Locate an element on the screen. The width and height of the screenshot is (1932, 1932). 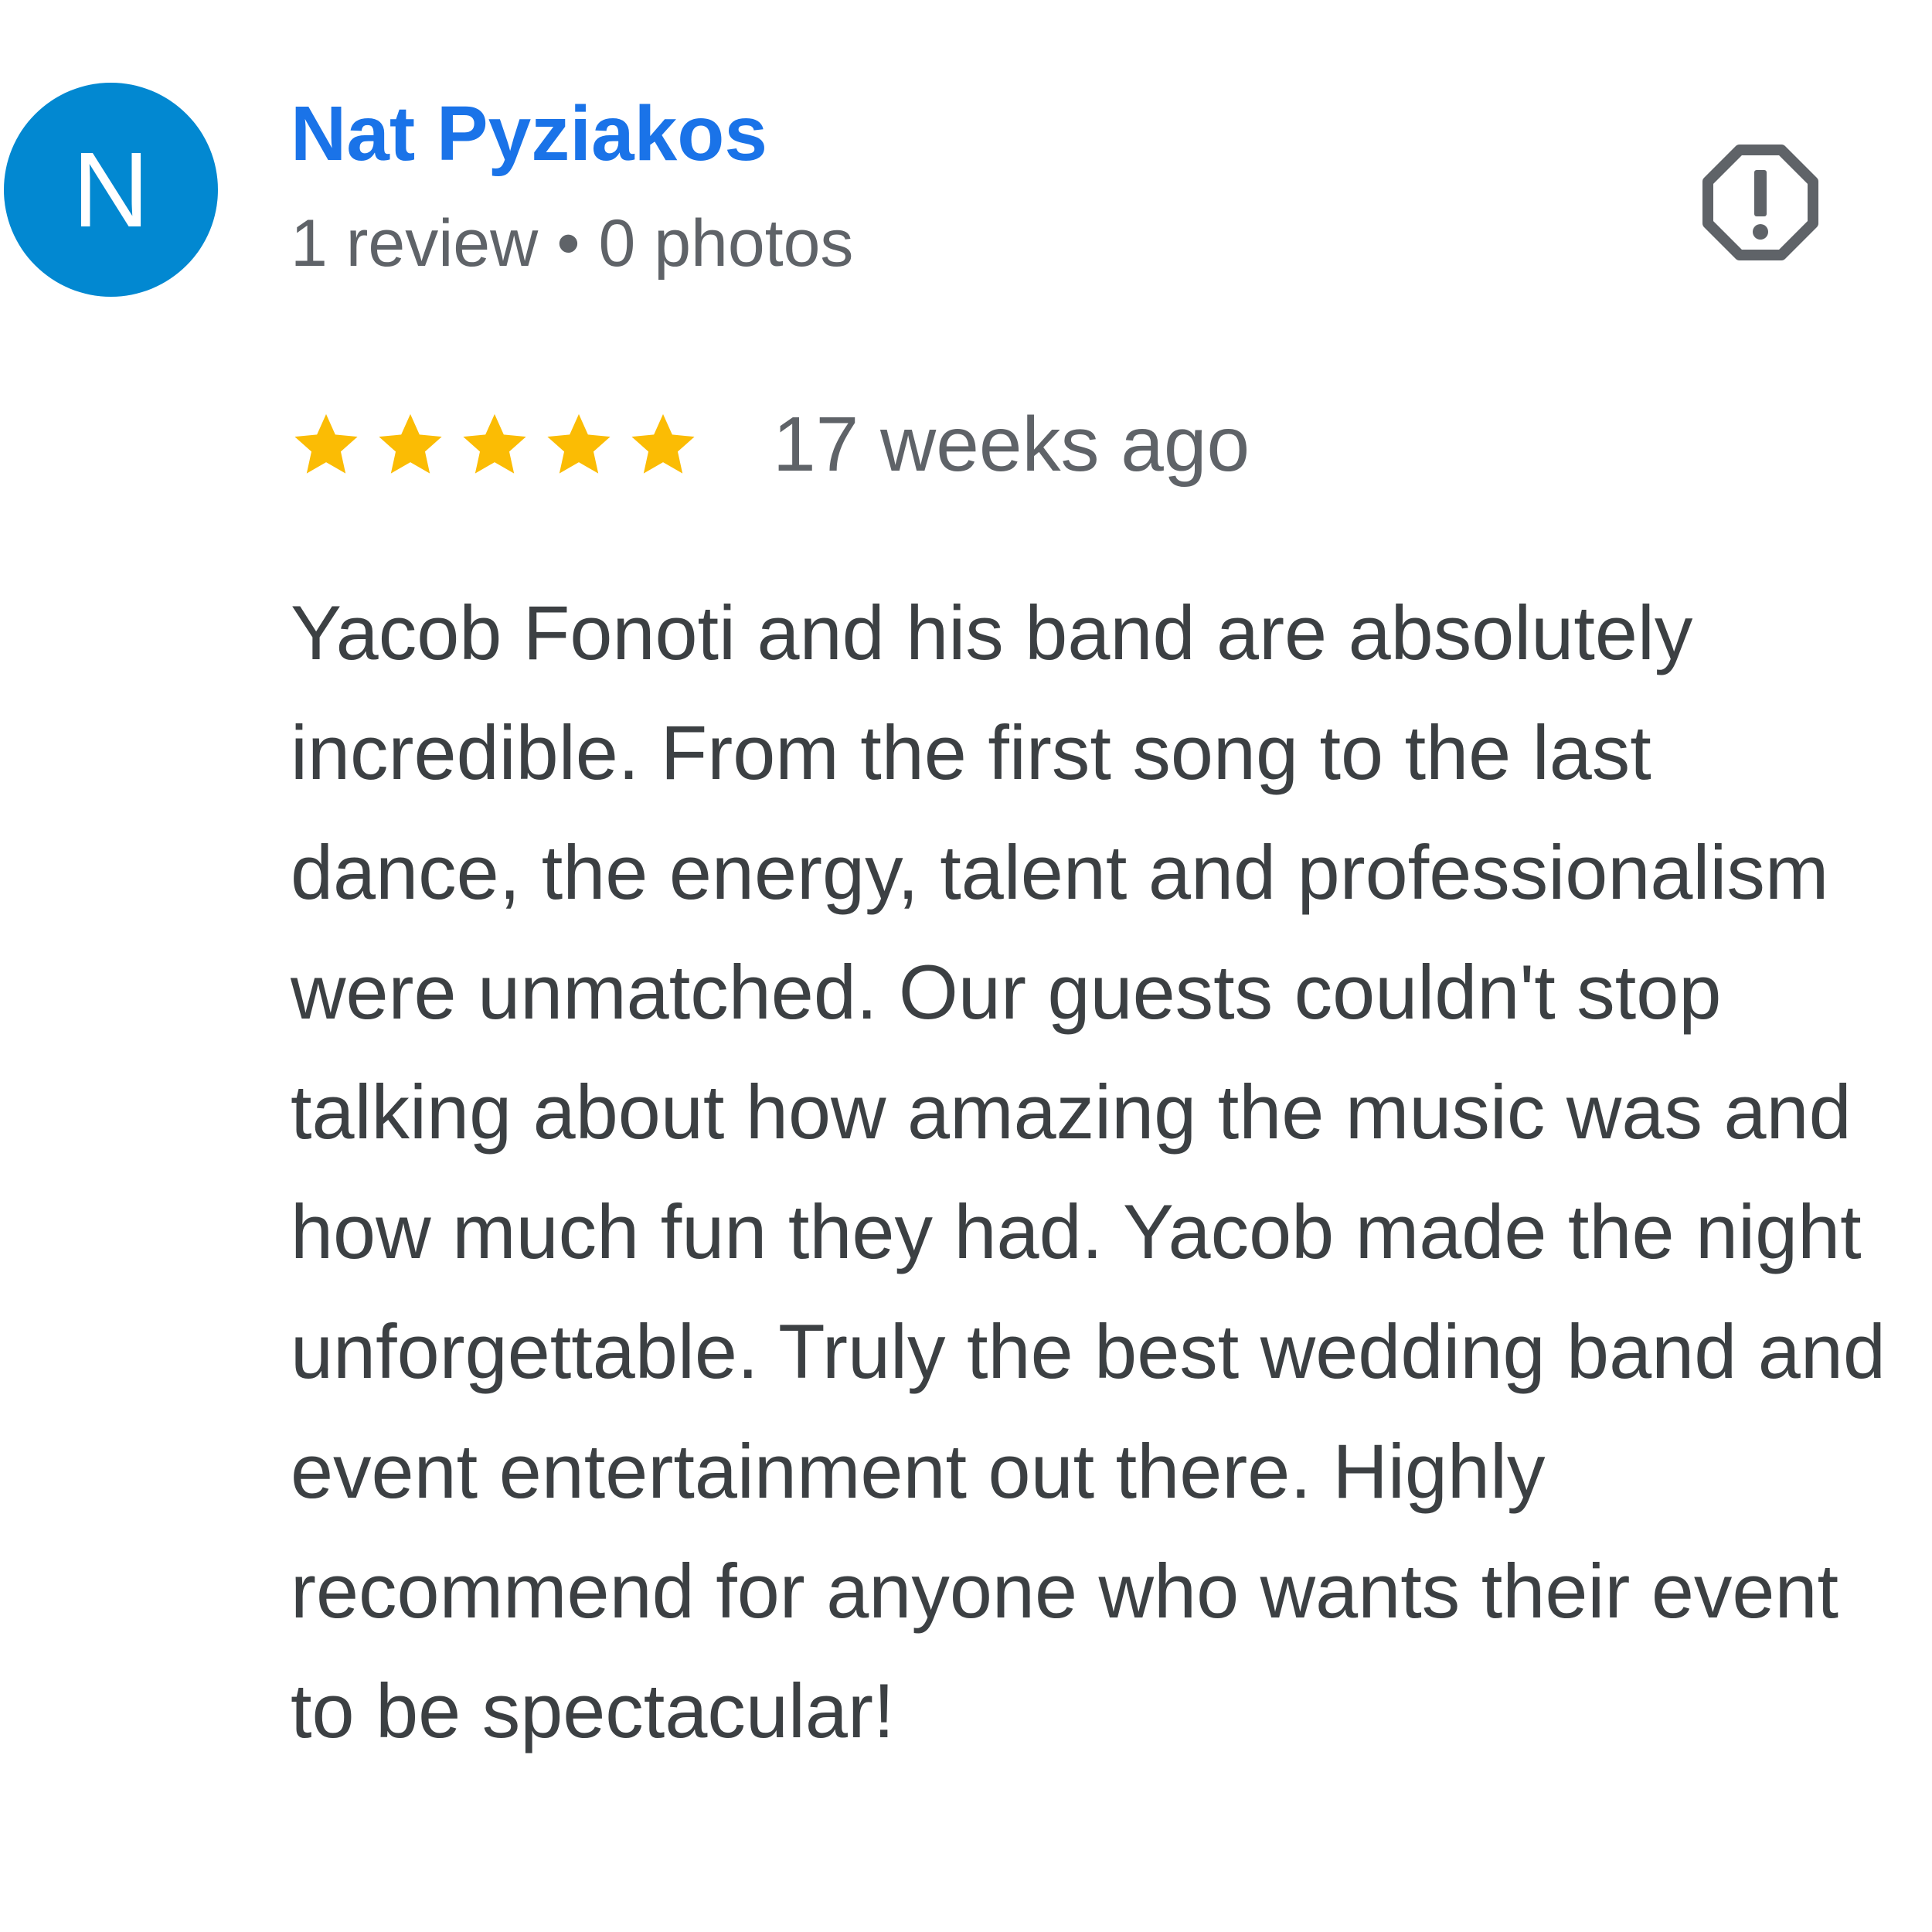
report-icon is located at coordinates (1760, 202).